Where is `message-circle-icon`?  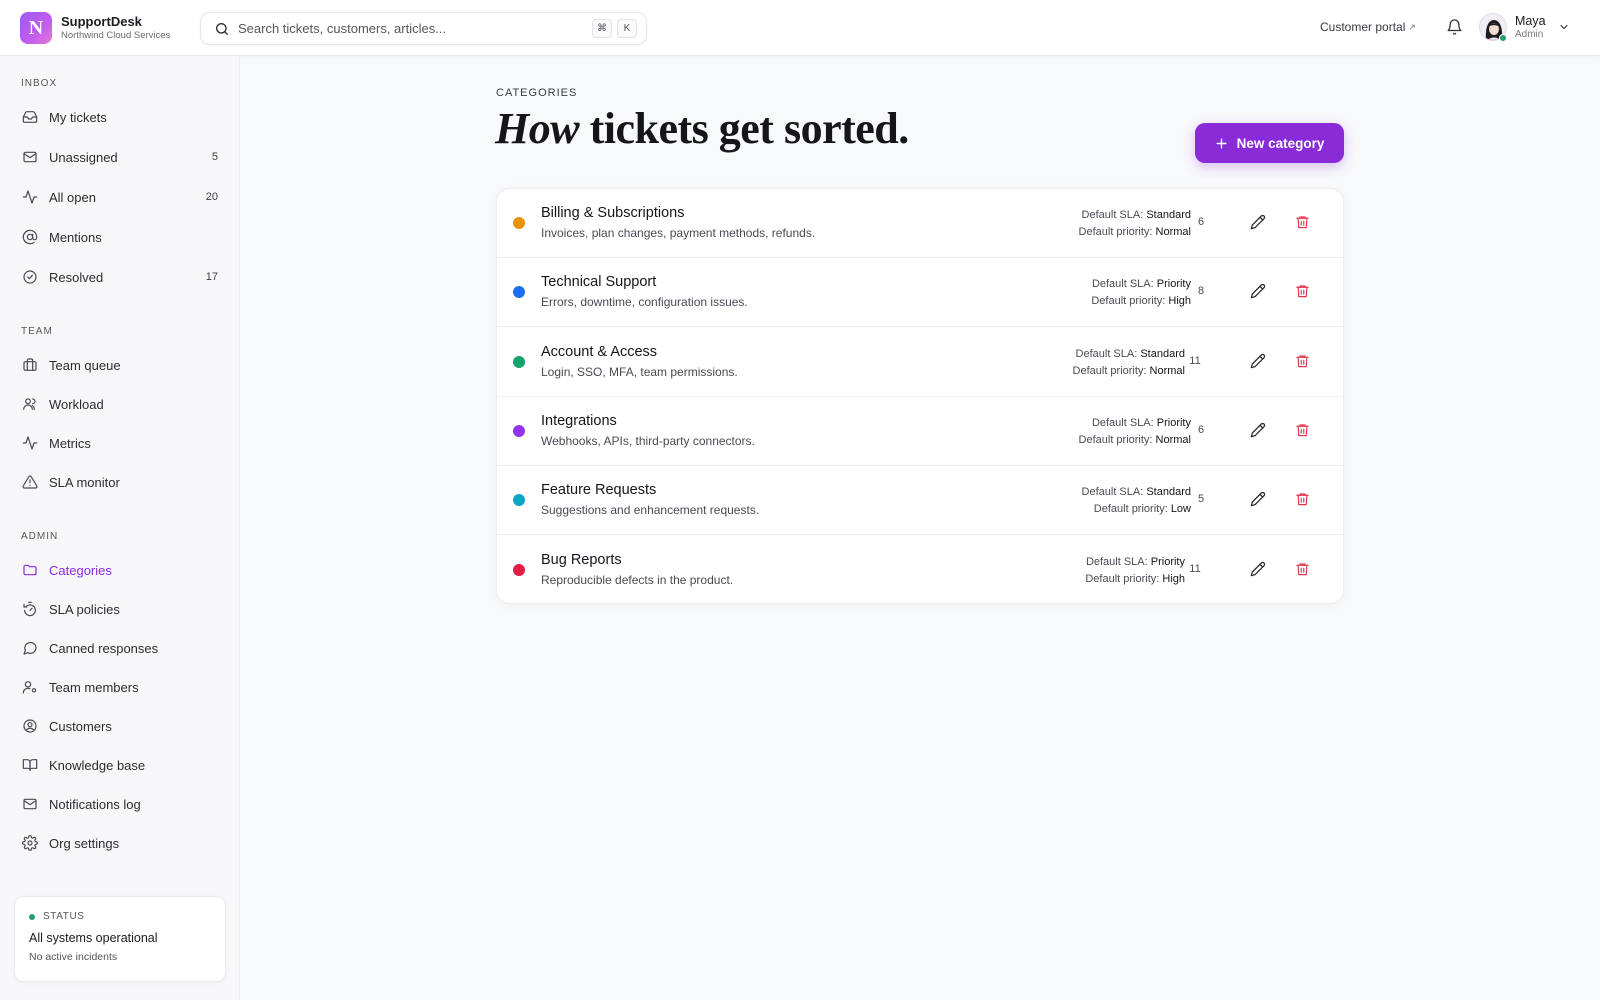
message-circle-icon is located at coordinates (30, 648).